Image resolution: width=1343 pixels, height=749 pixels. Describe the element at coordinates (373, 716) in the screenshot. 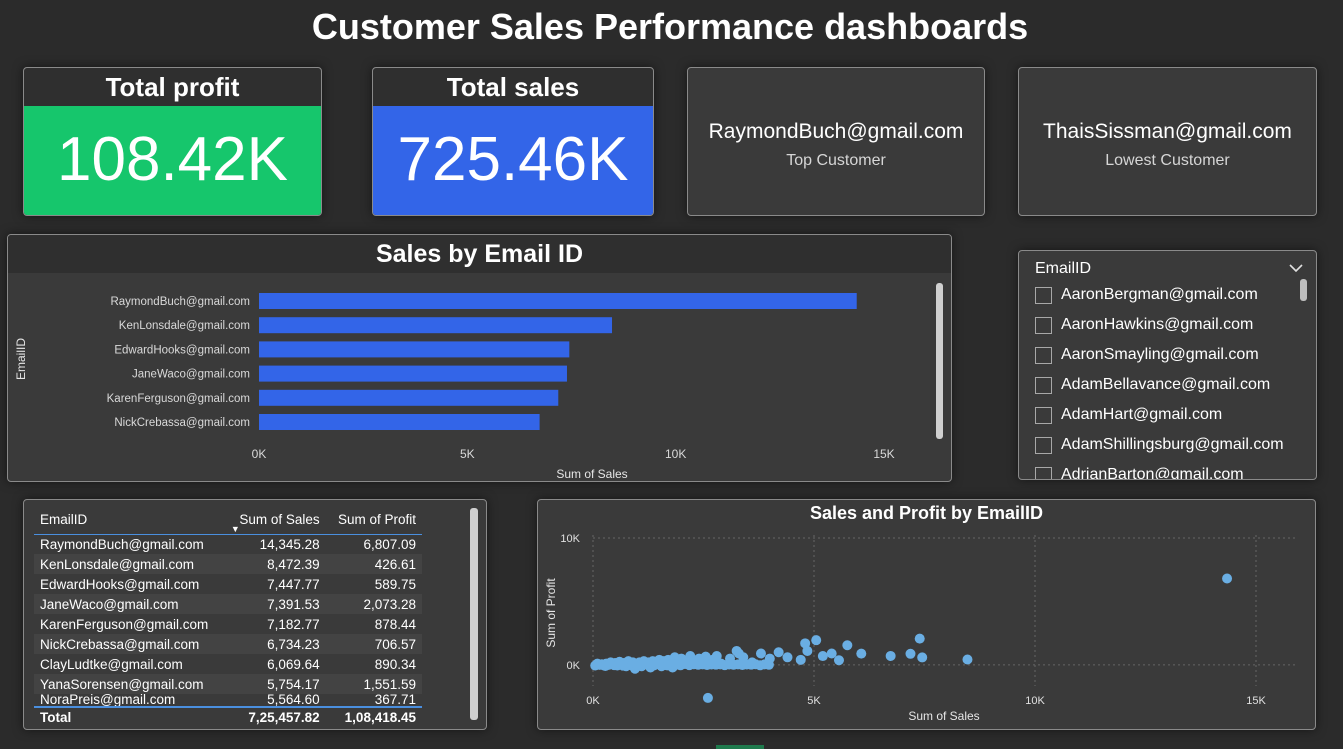

I see `total-profit: 1,08,418.45` at that location.